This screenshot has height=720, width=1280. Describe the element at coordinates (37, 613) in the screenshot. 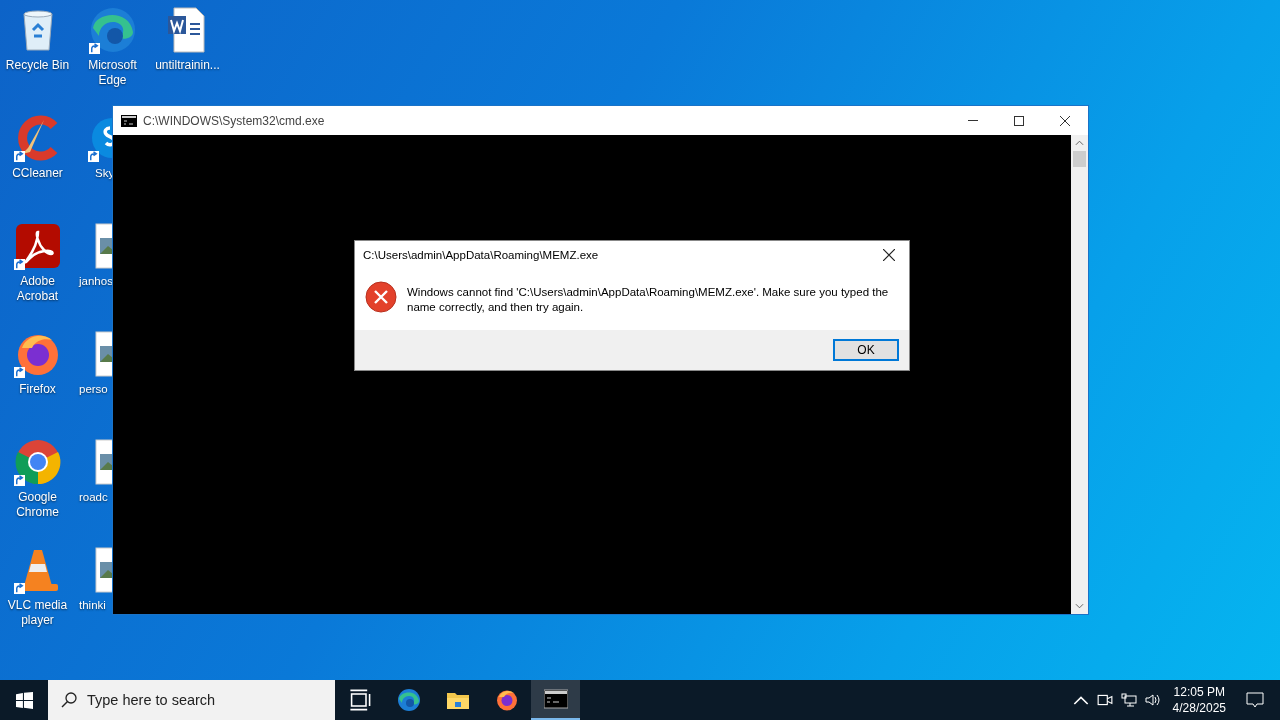

I see `desktop-icon-label: VLC media player` at that location.